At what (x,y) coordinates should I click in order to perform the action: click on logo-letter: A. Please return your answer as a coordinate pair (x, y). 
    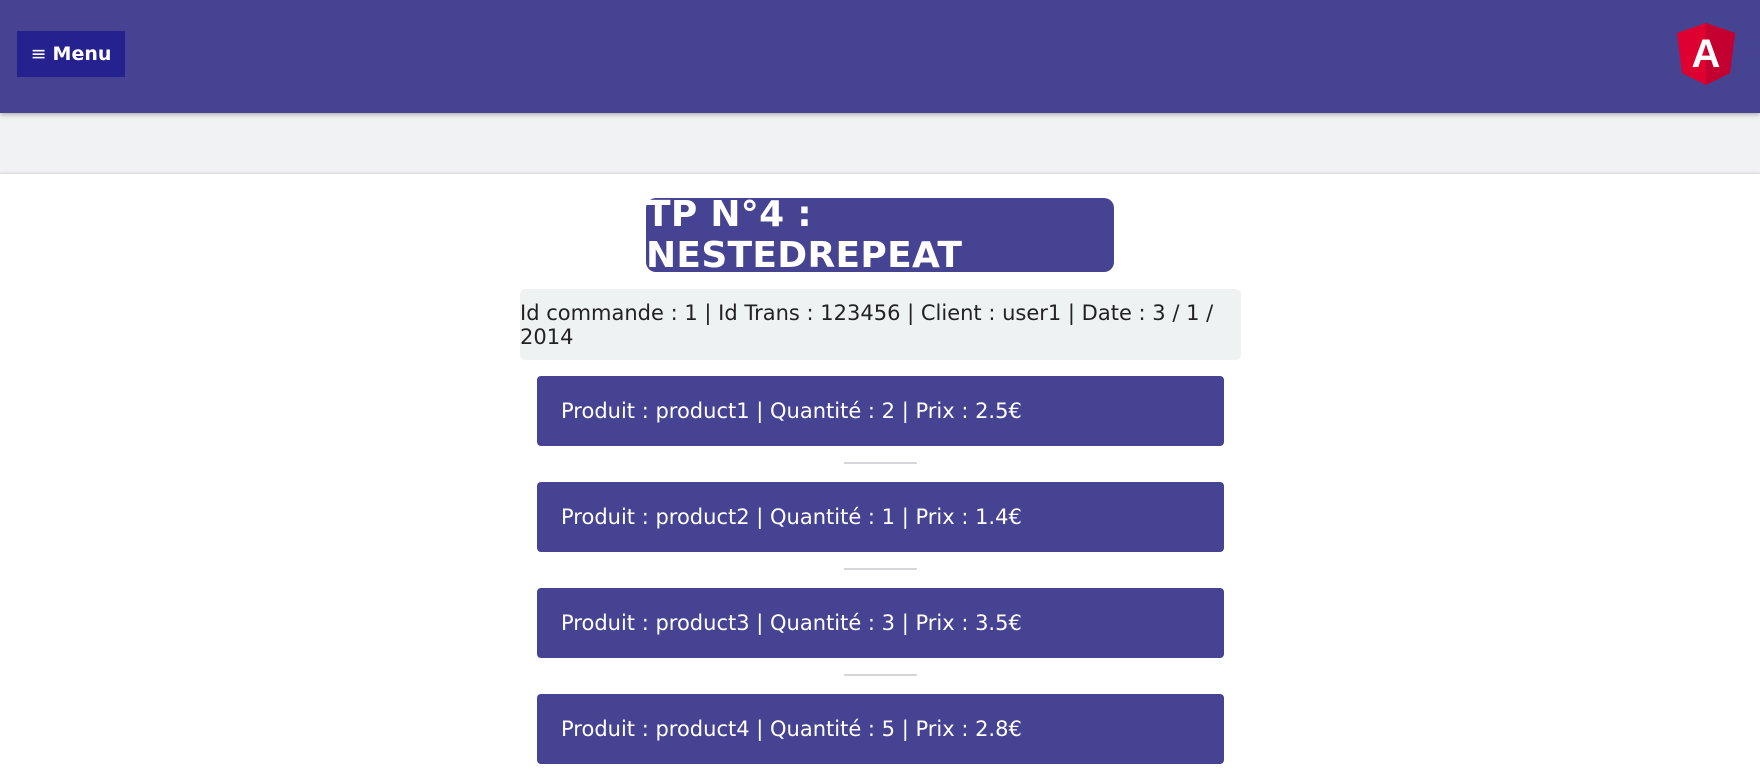
    Looking at the image, I should click on (1706, 54).